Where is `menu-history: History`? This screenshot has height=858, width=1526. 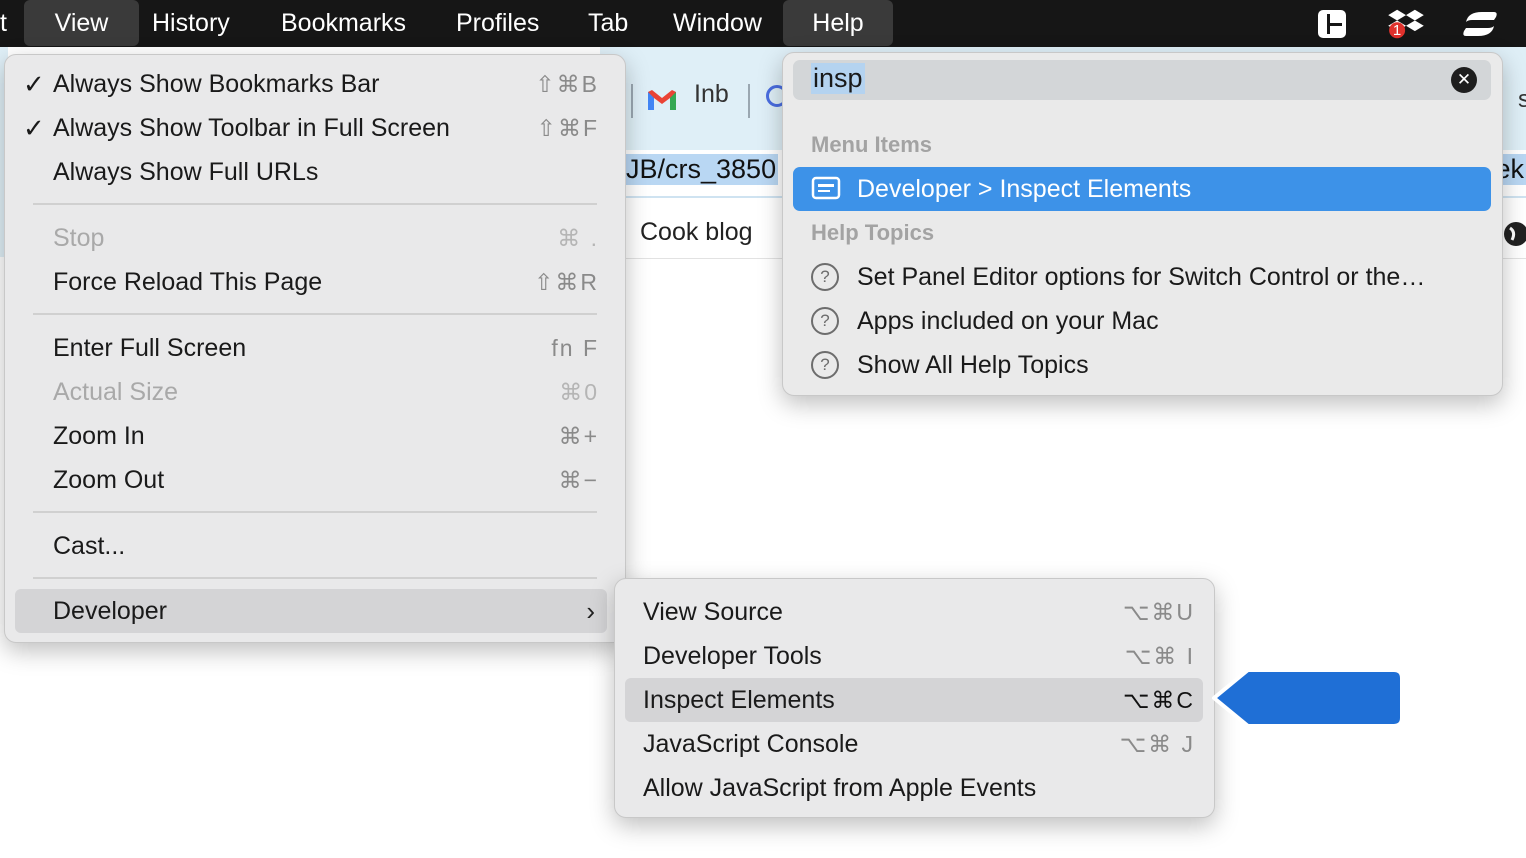 menu-history: History is located at coordinates (191, 23).